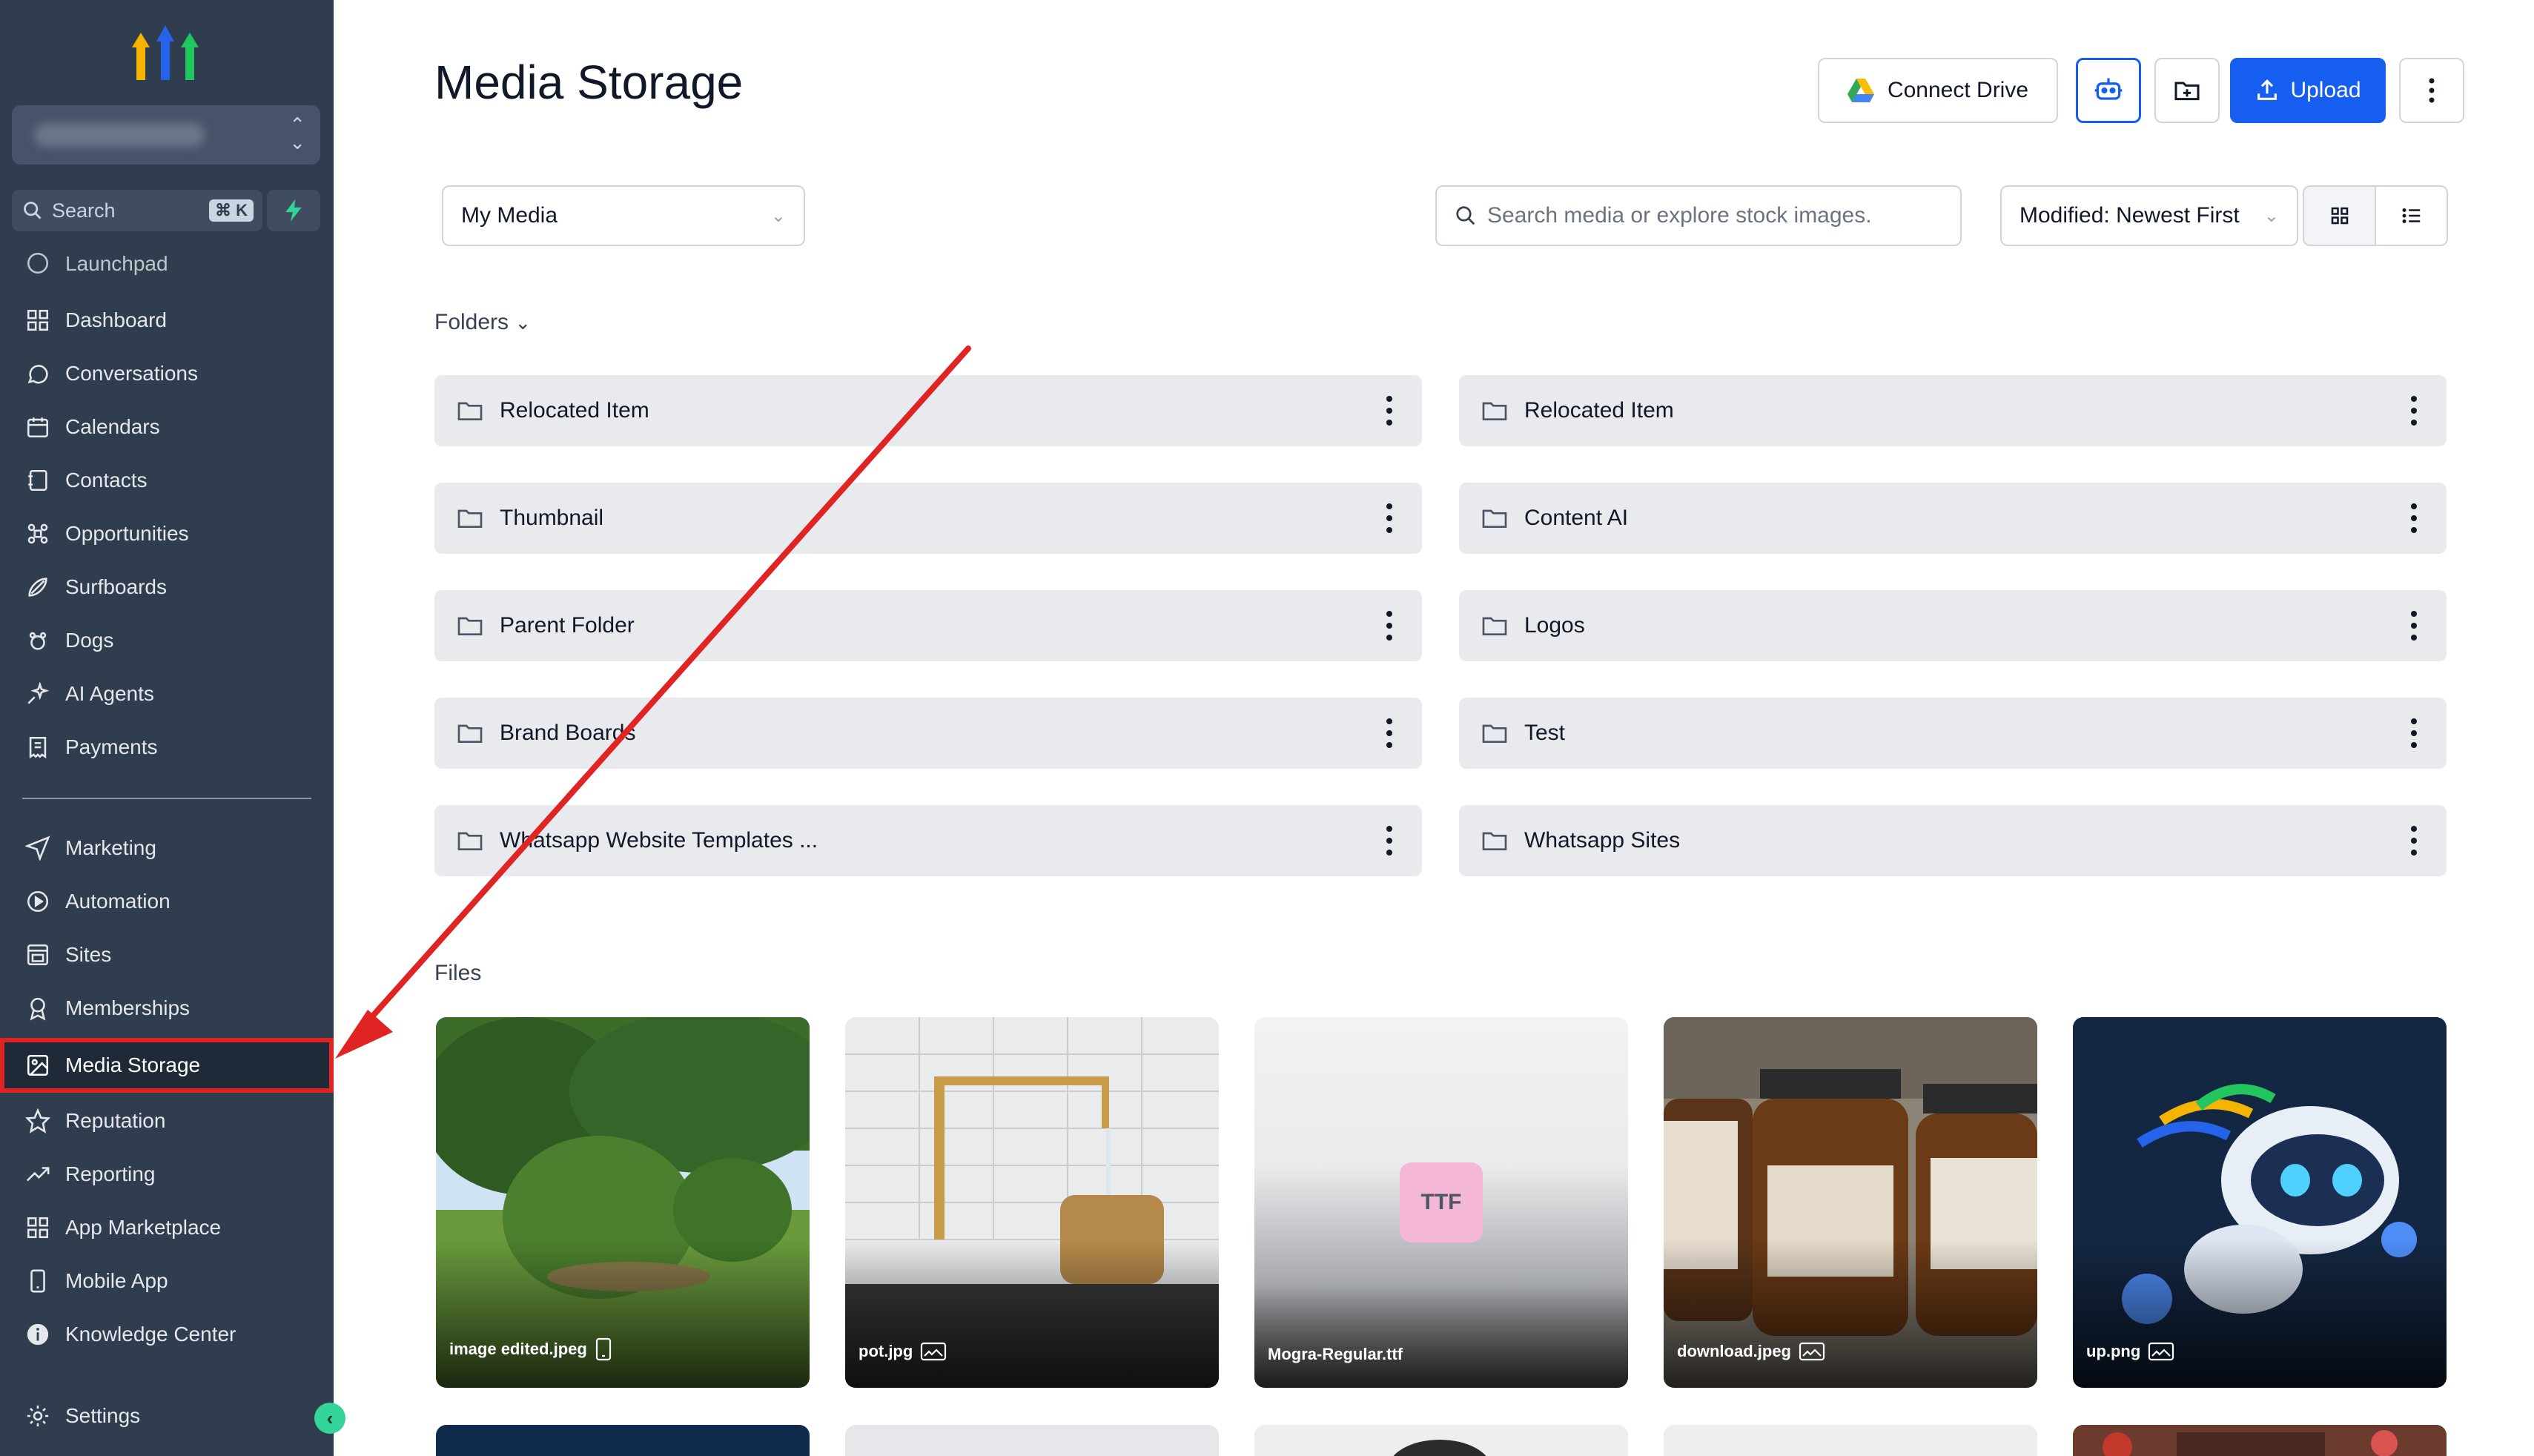 The height and width of the screenshot is (1456, 2534). Describe the element at coordinates (778, 216) in the screenshot. I see `chevron-down-icon: ⌄` at that location.